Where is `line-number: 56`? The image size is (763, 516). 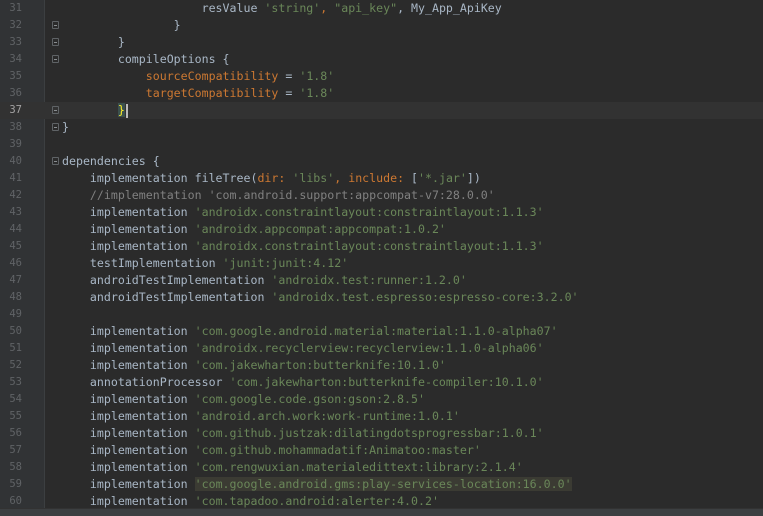
line-number: 56 is located at coordinates (15, 433).